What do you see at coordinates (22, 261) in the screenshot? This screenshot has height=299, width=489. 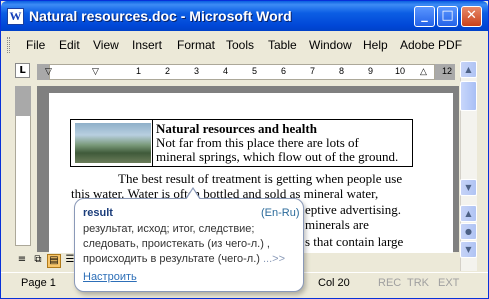 I see `normal-view-icon: ≡` at bounding box center [22, 261].